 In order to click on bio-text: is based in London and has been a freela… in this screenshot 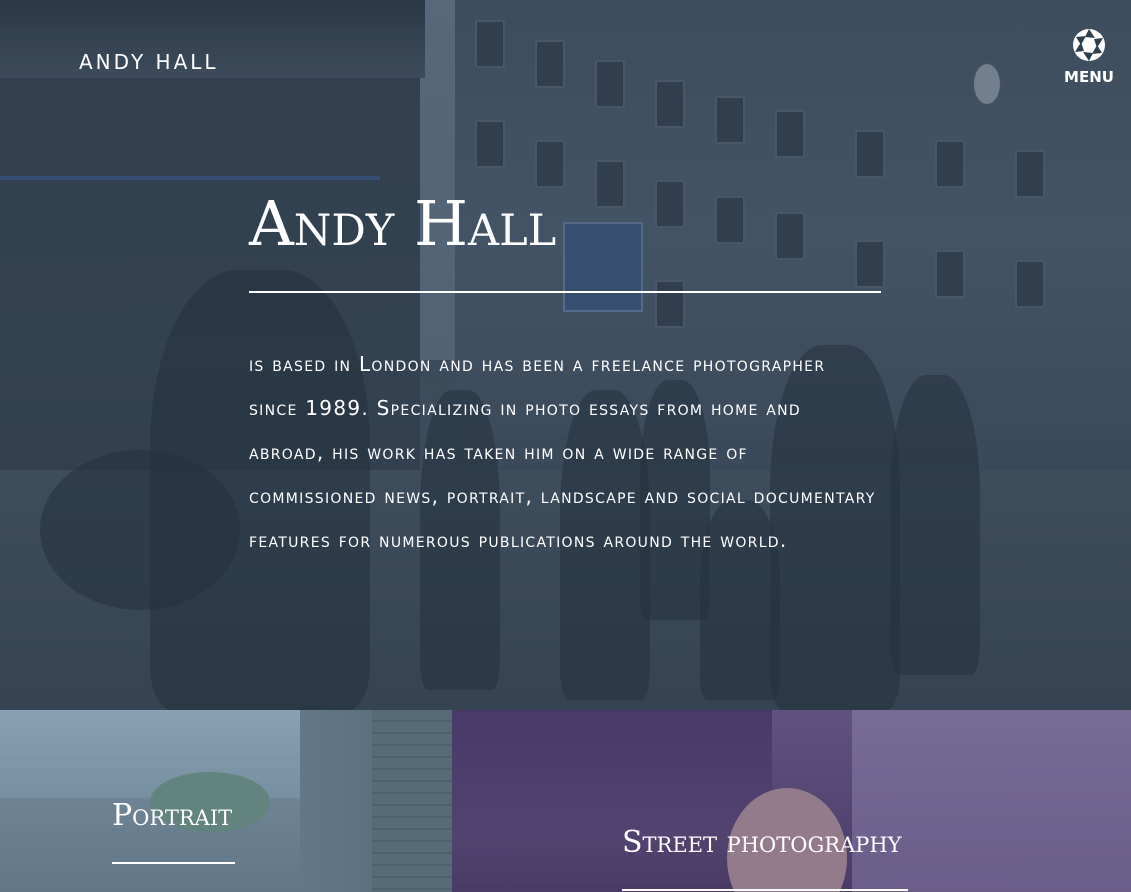, I will do `click(562, 452)`.